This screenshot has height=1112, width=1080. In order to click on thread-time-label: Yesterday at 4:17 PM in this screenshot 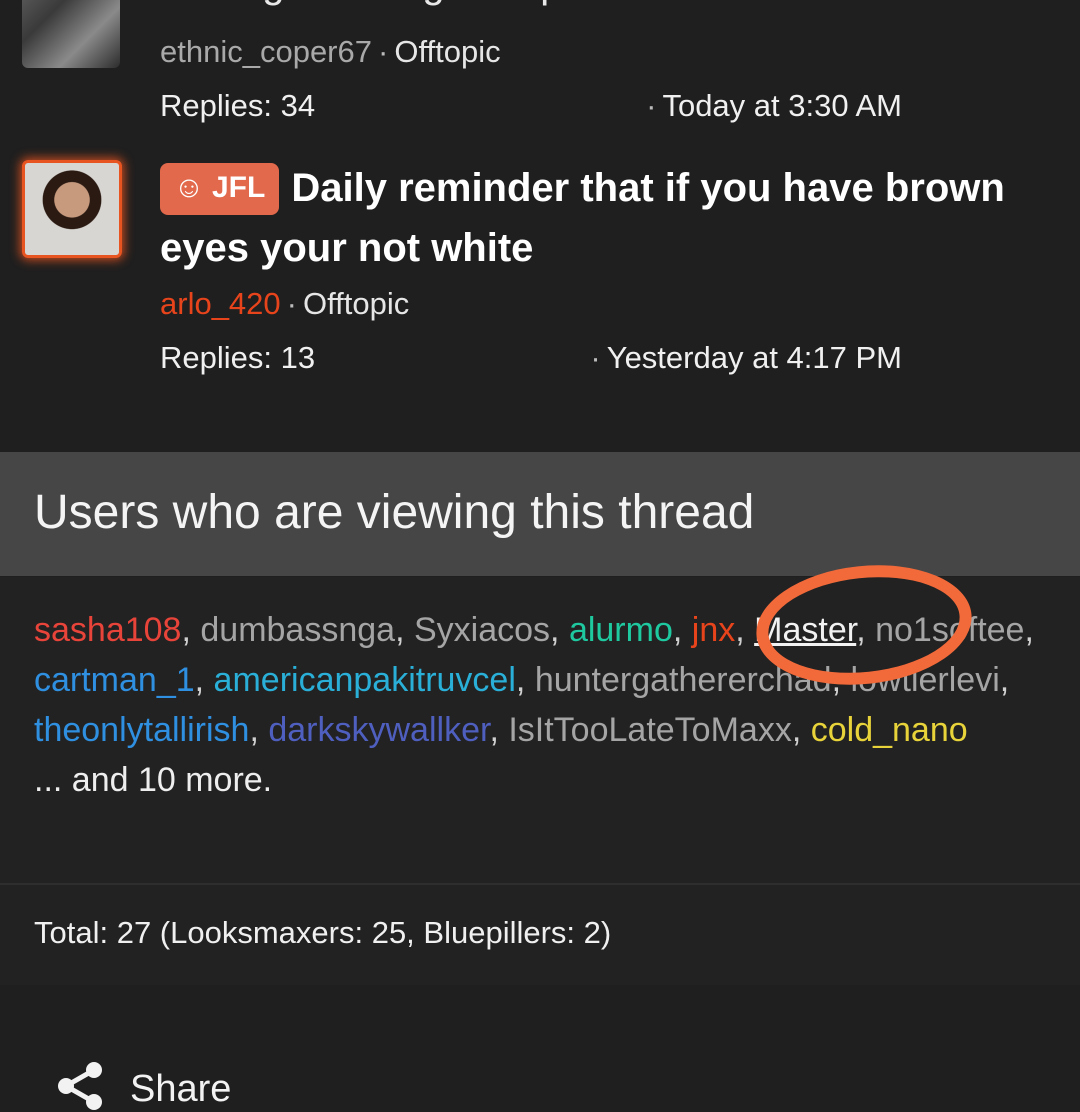, I will do `click(754, 357)`.